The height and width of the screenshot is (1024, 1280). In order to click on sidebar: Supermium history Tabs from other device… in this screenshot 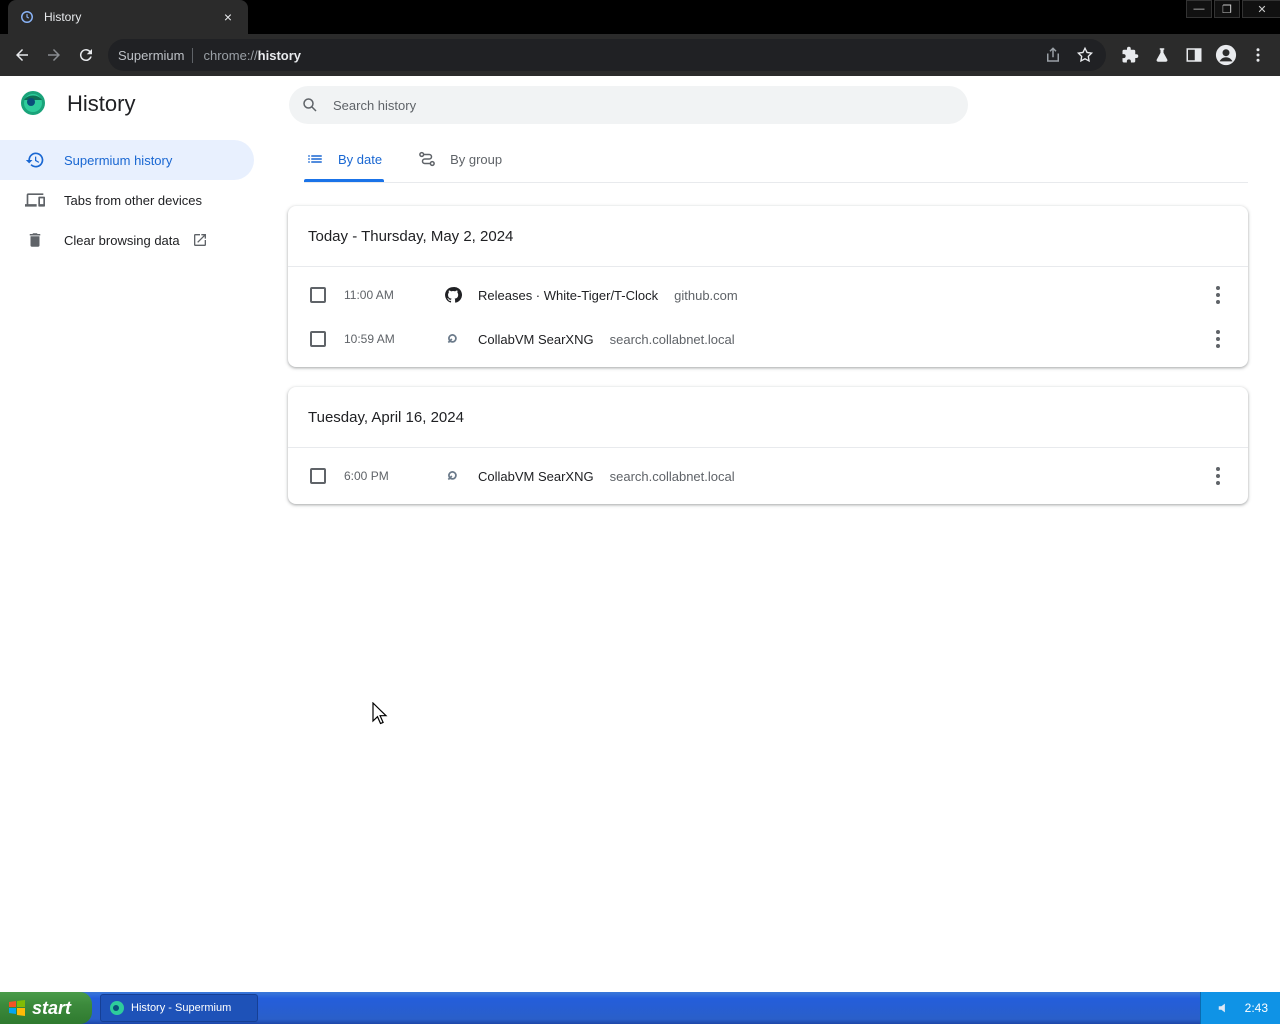, I will do `click(128, 200)`.